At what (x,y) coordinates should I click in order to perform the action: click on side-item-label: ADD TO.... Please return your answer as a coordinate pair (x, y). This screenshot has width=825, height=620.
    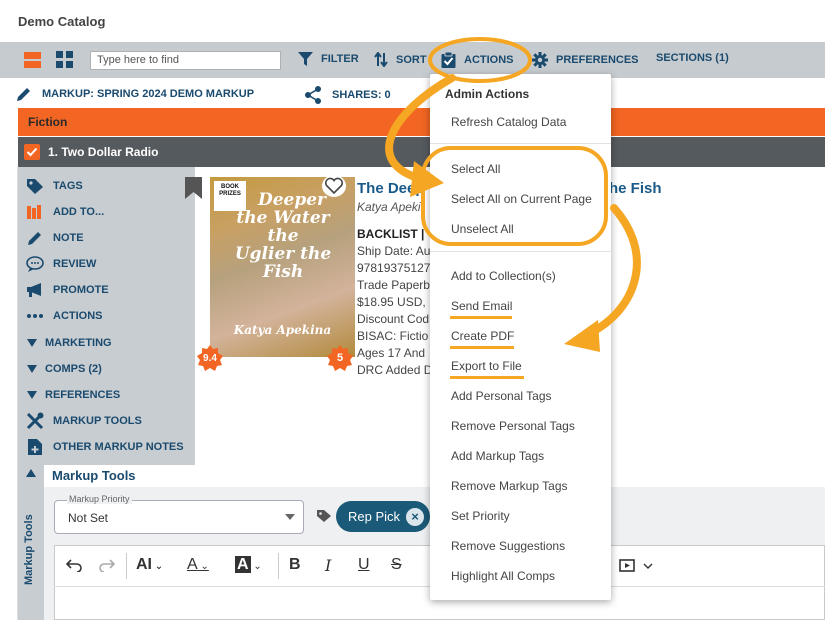
    Looking at the image, I should click on (79, 212).